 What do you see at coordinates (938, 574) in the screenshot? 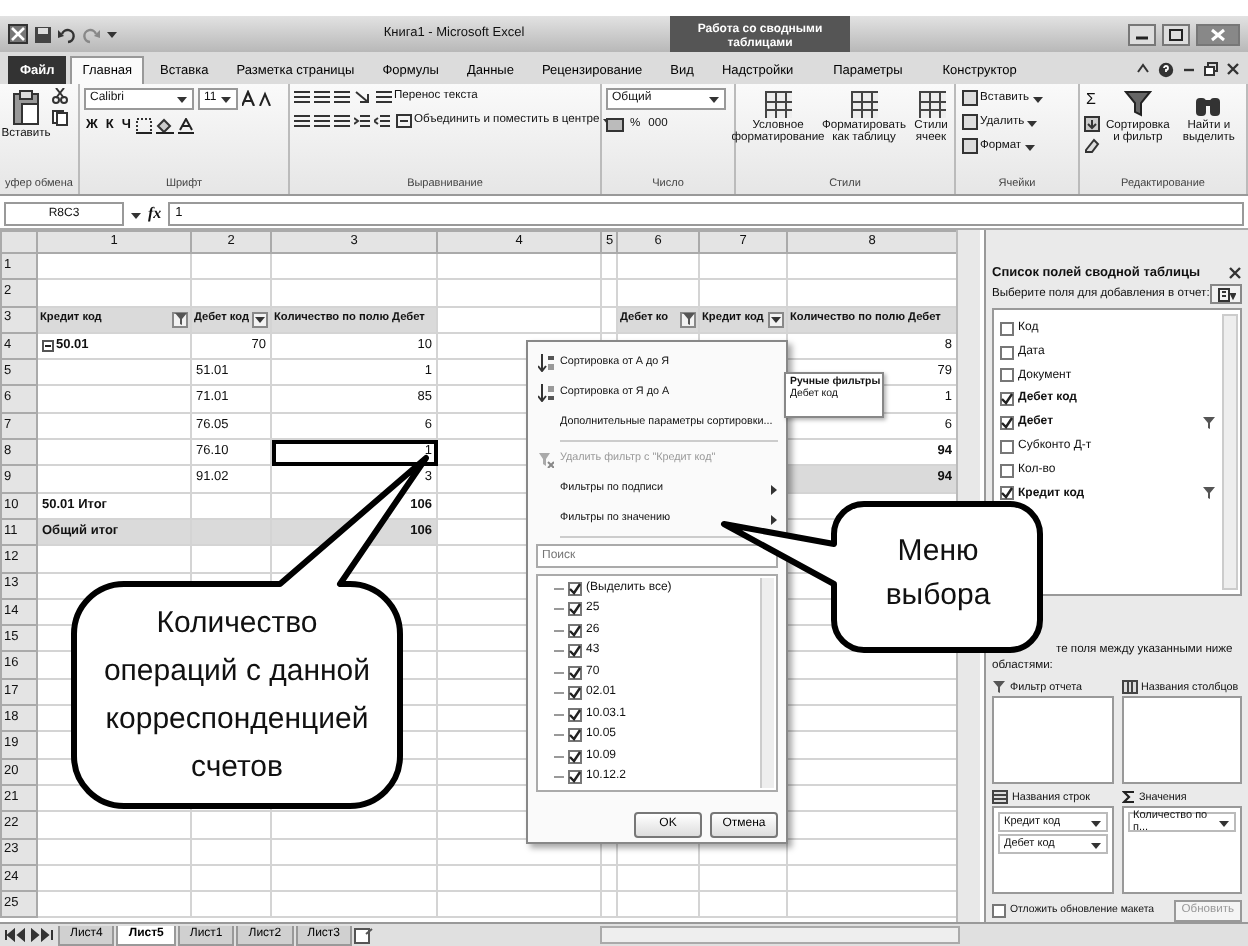
I see `callout-text: Меню выбора` at bounding box center [938, 574].